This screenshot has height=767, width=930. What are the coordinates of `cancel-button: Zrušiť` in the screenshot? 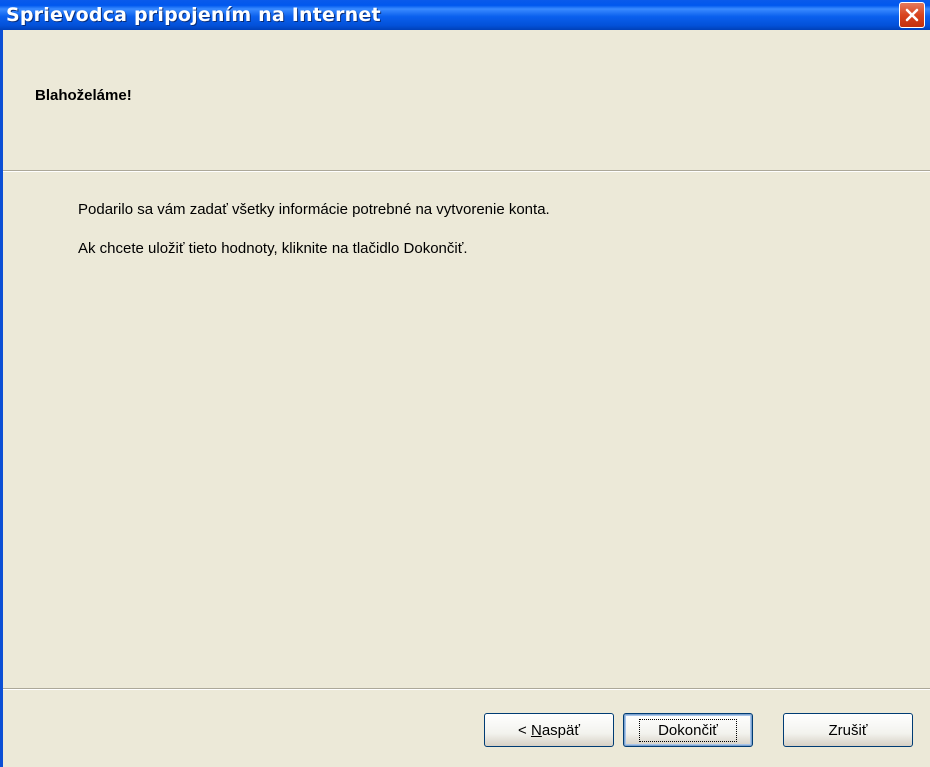 It's located at (848, 730).